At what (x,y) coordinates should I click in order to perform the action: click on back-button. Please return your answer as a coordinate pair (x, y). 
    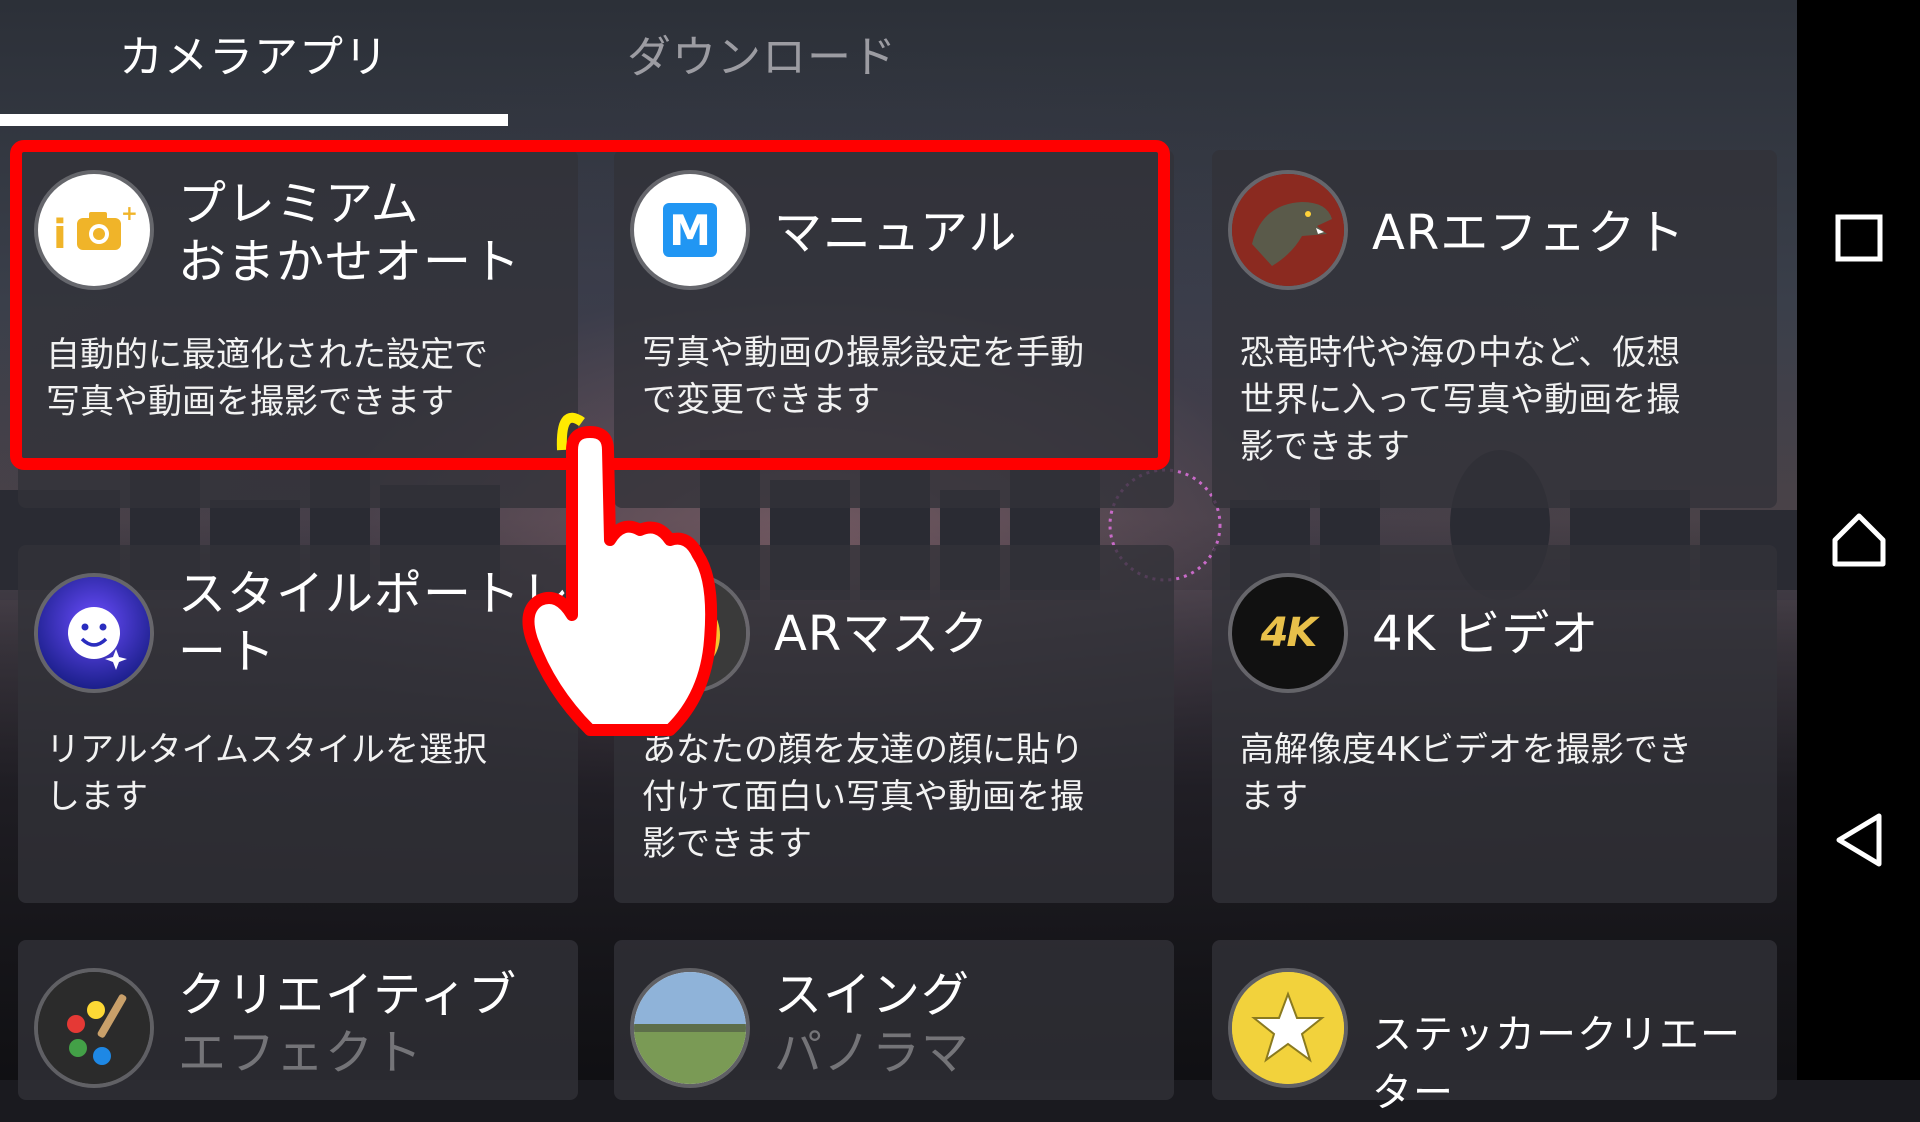
    Looking at the image, I should click on (1859, 840).